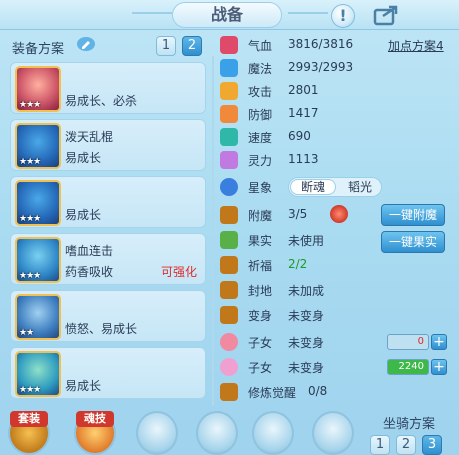  What do you see at coordinates (229, 215) in the screenshot?
I see `enchant-icon` at bounding box center [229, 215].